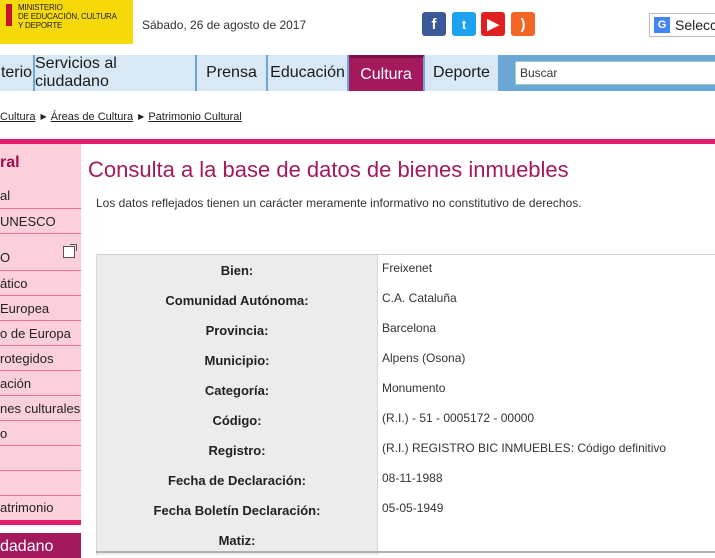 Image resolution: width=715 pixels, height=558 pixels. Describe the element at coordinates (17, 117) in the screenshot. I see `breadcrumb-cultura: Cultura` at that location.